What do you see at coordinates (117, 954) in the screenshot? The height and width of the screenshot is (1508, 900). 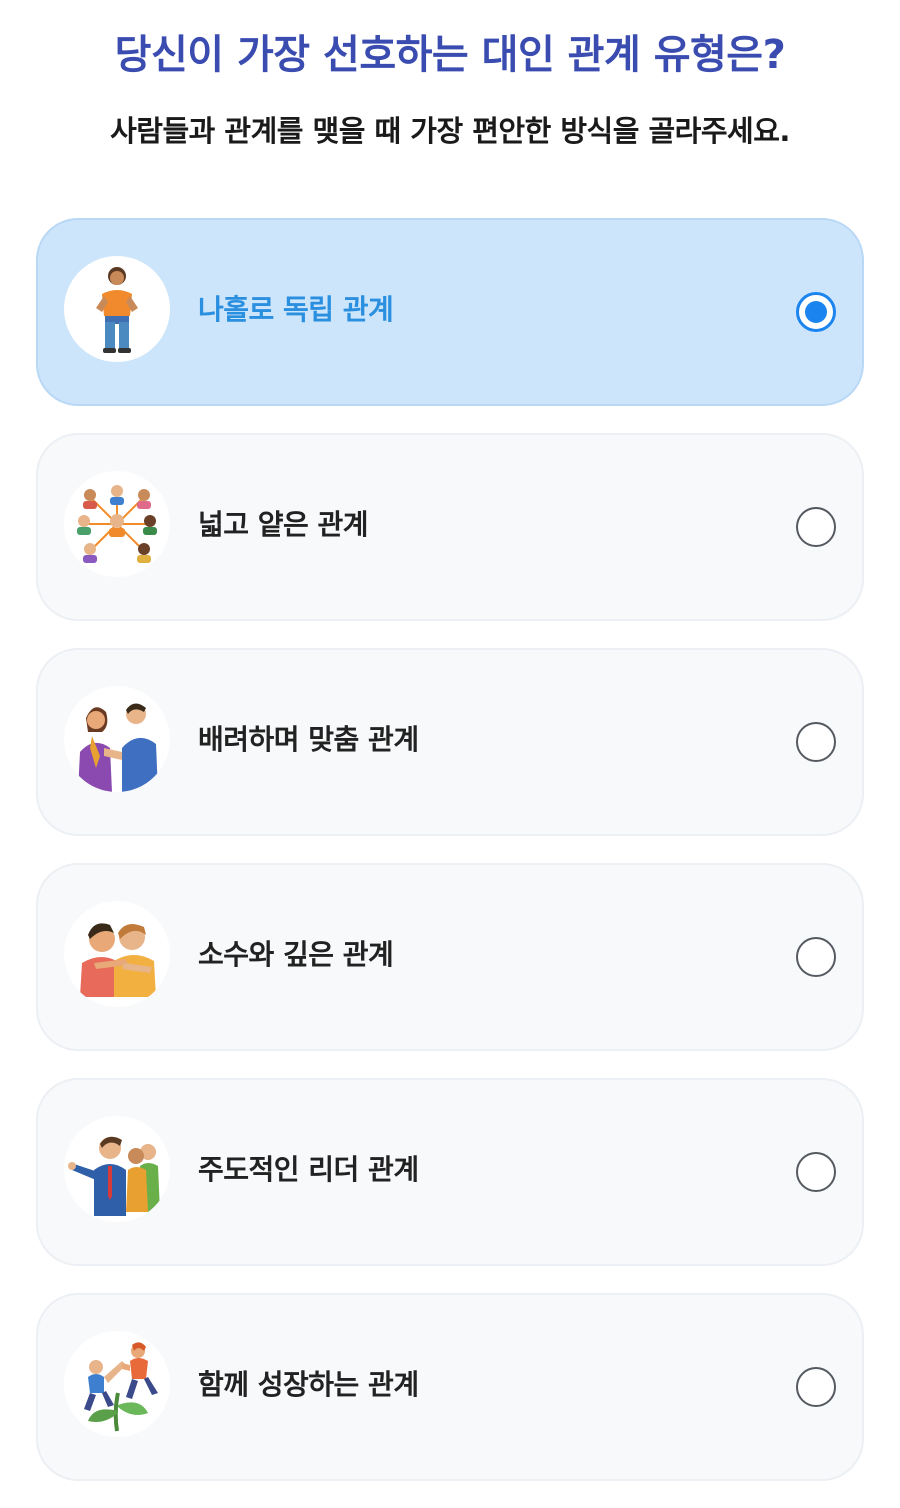 I see `close-friends-icon` at bounding box center [117, 954].